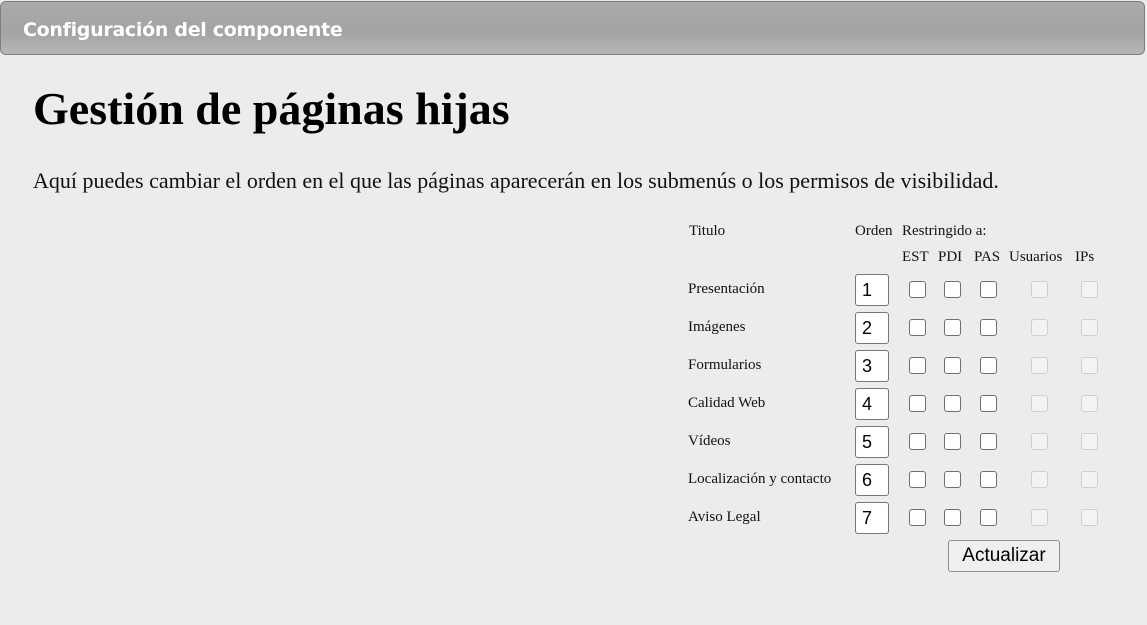  What do you see at coordinates (717, 327) in the screenshot?
I see `row-title: Imágenes` at bounding box center [717, 327].